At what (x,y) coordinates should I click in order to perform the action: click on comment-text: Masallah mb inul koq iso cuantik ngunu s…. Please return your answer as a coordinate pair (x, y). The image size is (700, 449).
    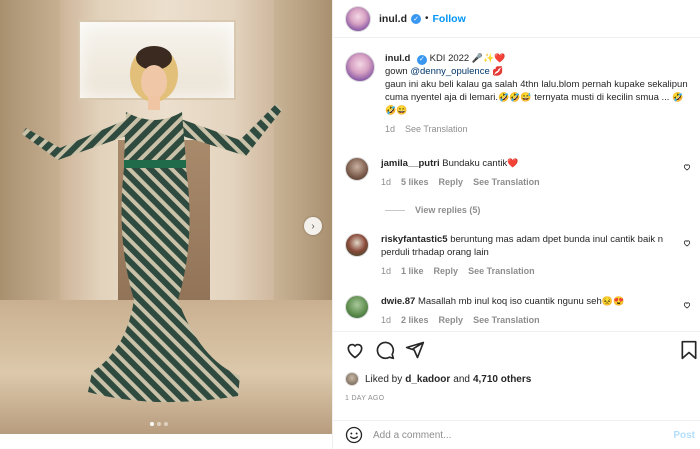
    Looking at the image, I should click on (509, 301).